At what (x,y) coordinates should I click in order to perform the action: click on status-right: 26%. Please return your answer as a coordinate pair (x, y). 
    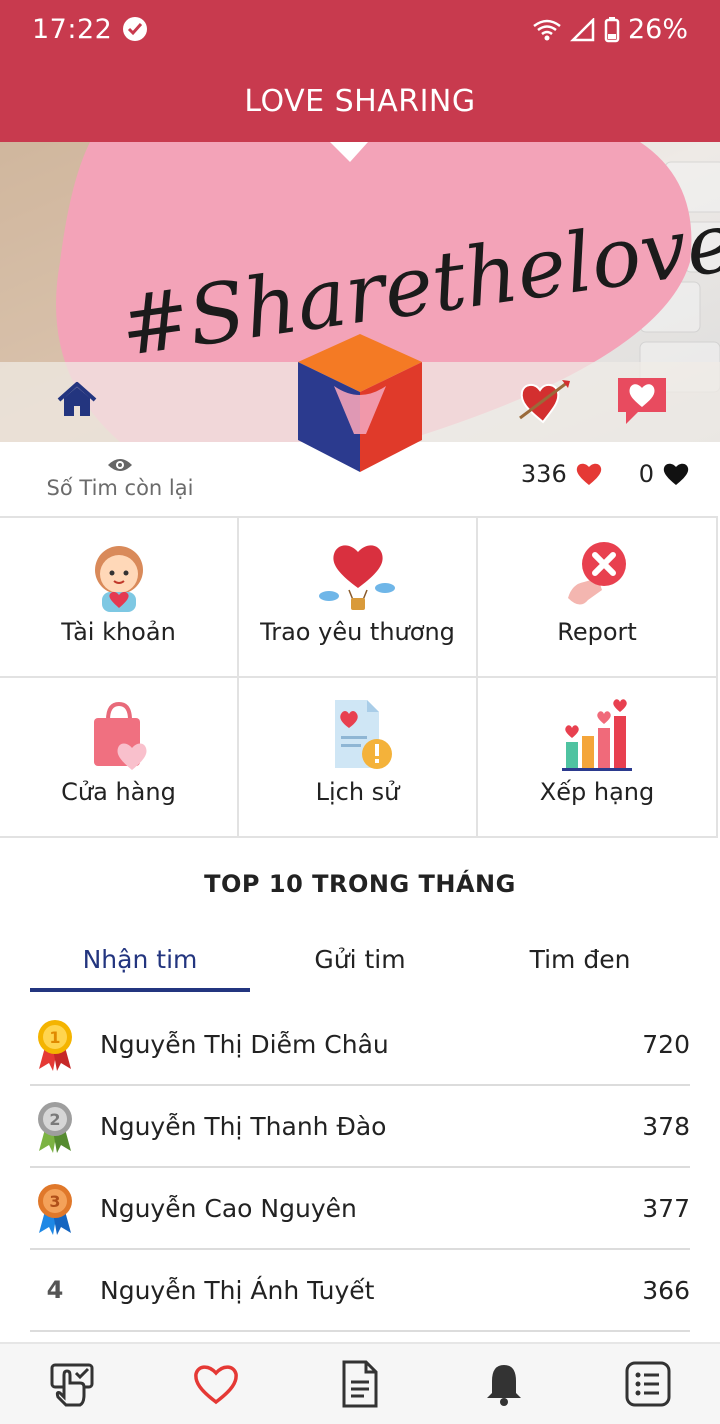
    Looking at the image, I should click on (610, 29).